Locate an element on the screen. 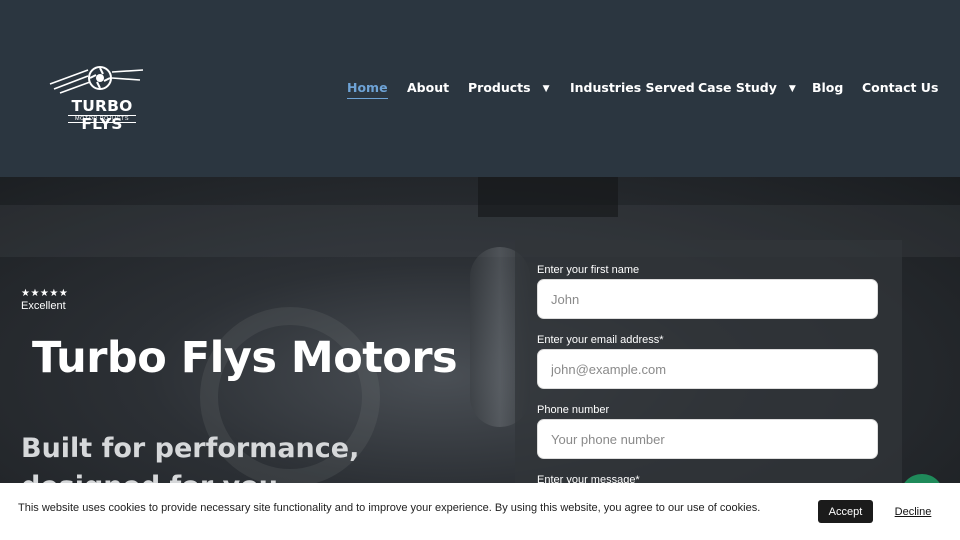 The width and height of the screenshot is (960, 540). email-field is located at coordinates (707, 369).